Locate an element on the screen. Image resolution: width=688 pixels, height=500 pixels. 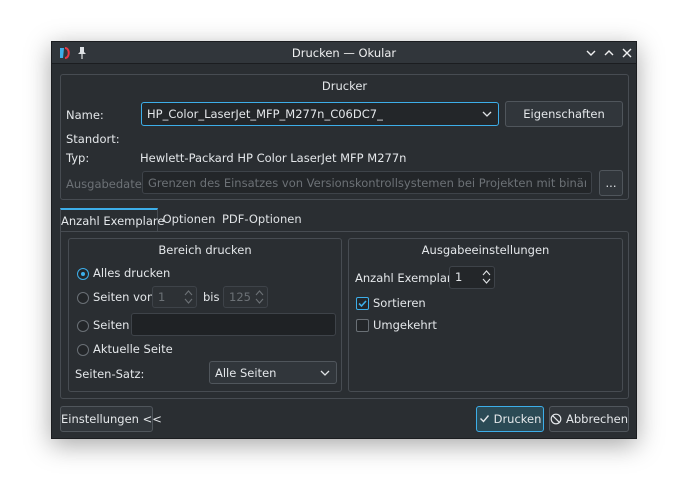
minimize-button is located at coordinates (591, 53).